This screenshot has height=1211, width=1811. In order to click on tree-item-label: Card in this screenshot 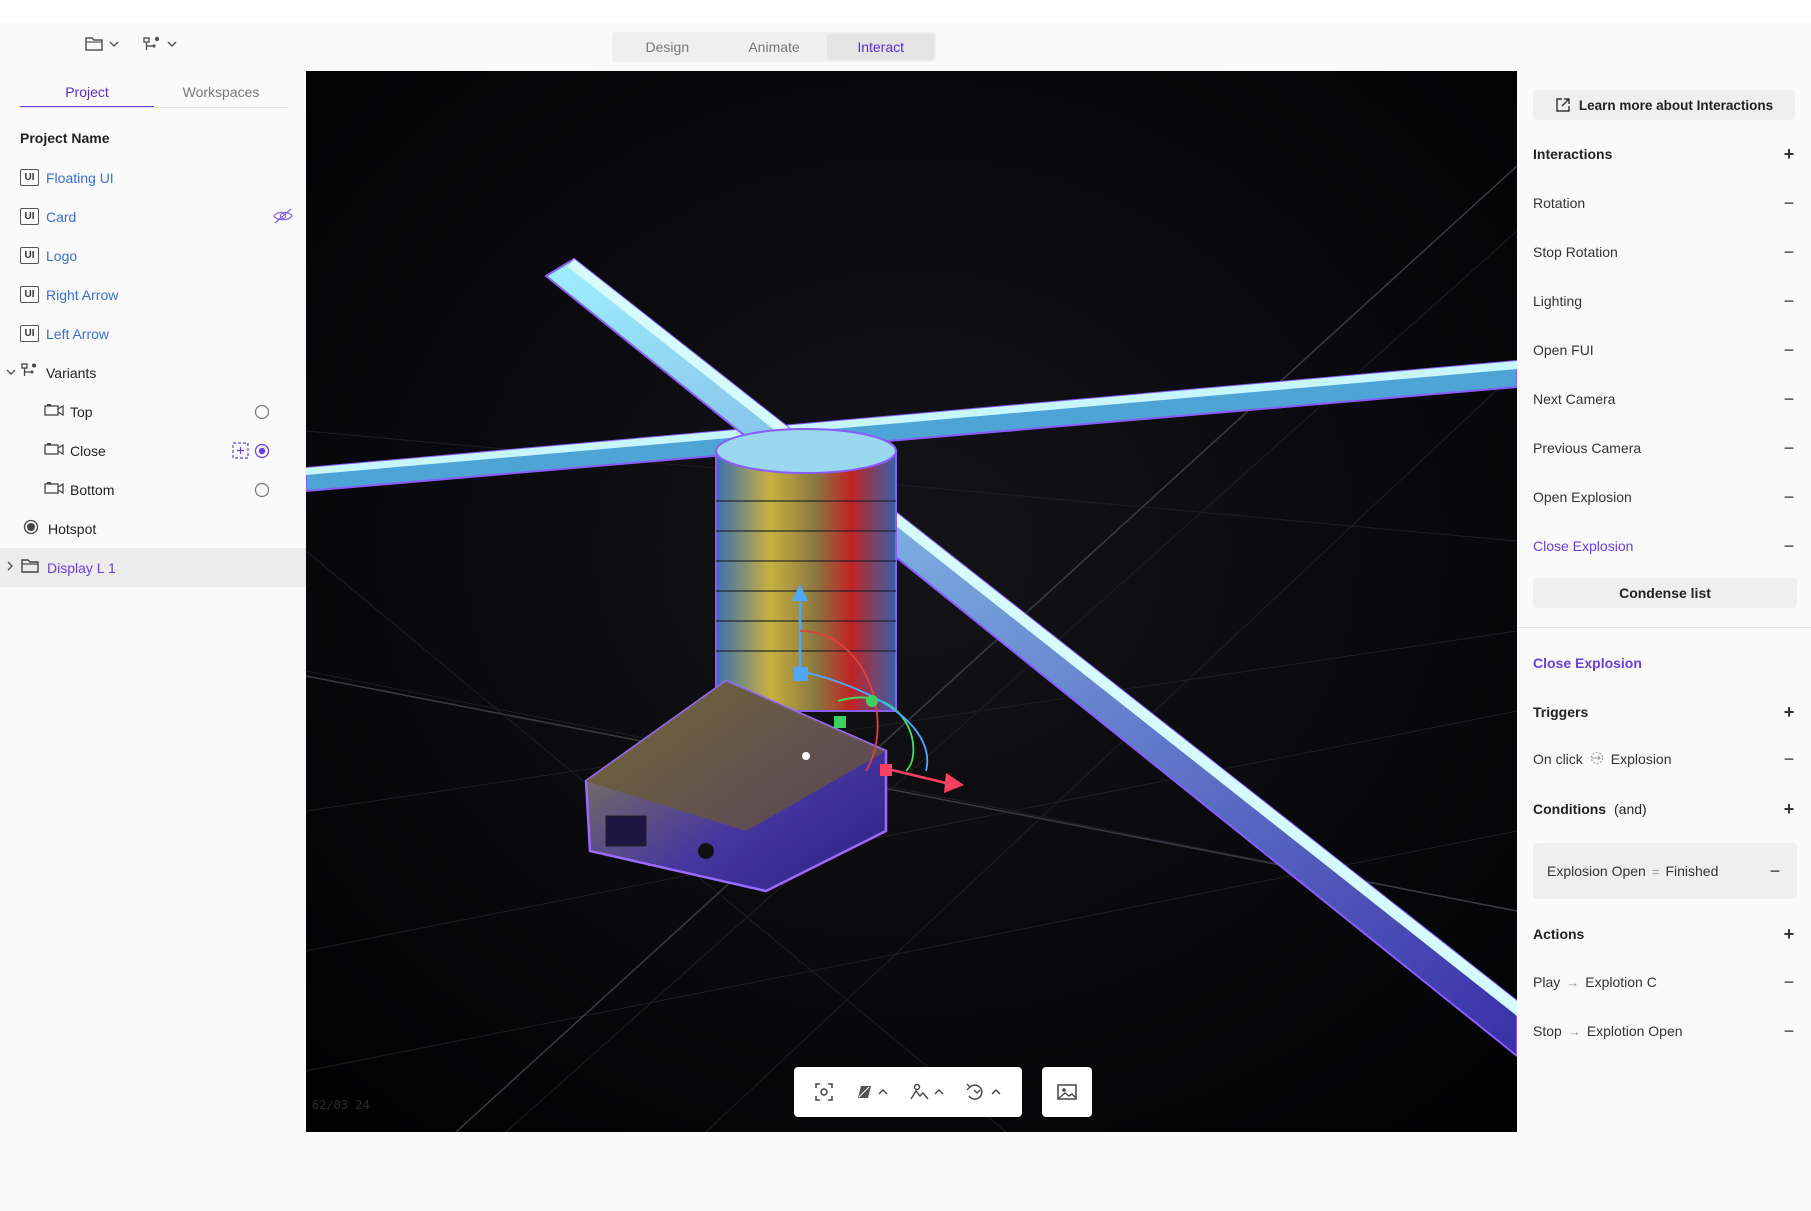, I will do `click(61, 216)`.